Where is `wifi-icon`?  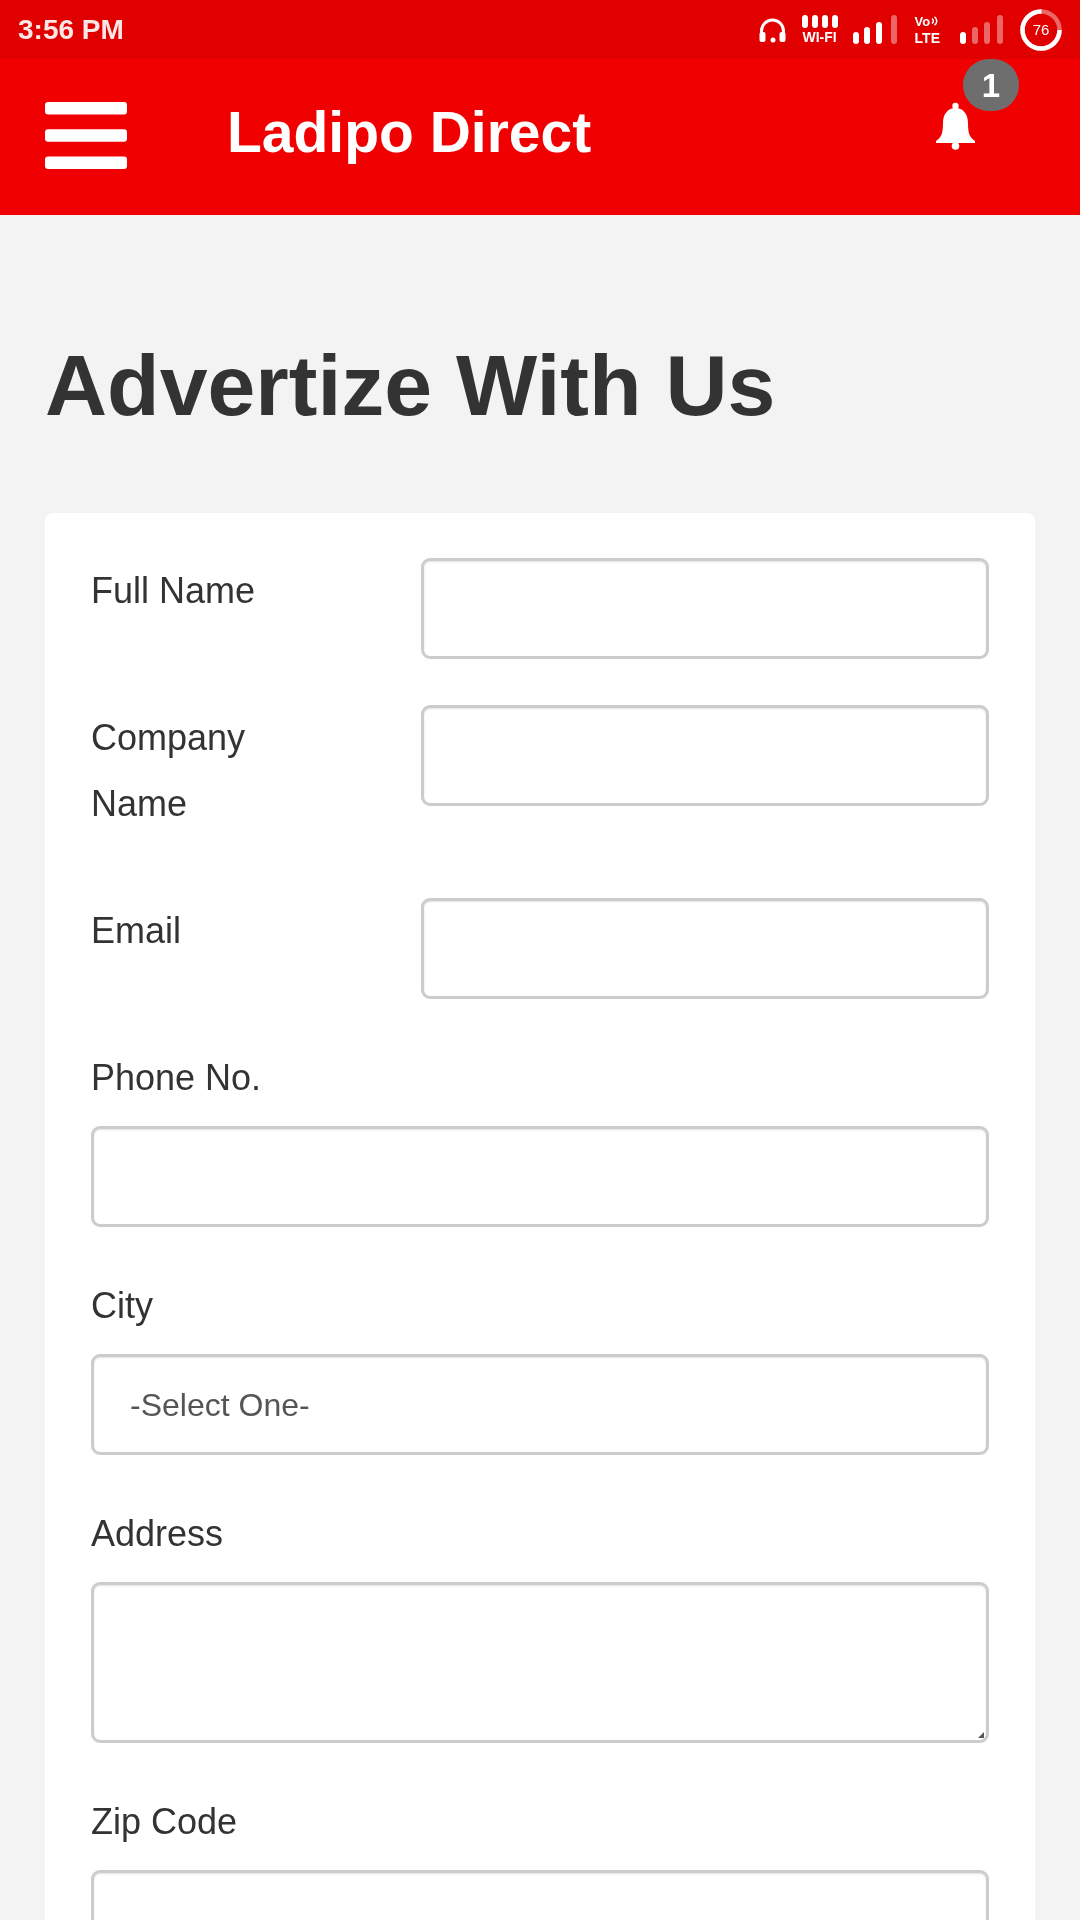
wifi-icon is located at coordinates (819, 21).